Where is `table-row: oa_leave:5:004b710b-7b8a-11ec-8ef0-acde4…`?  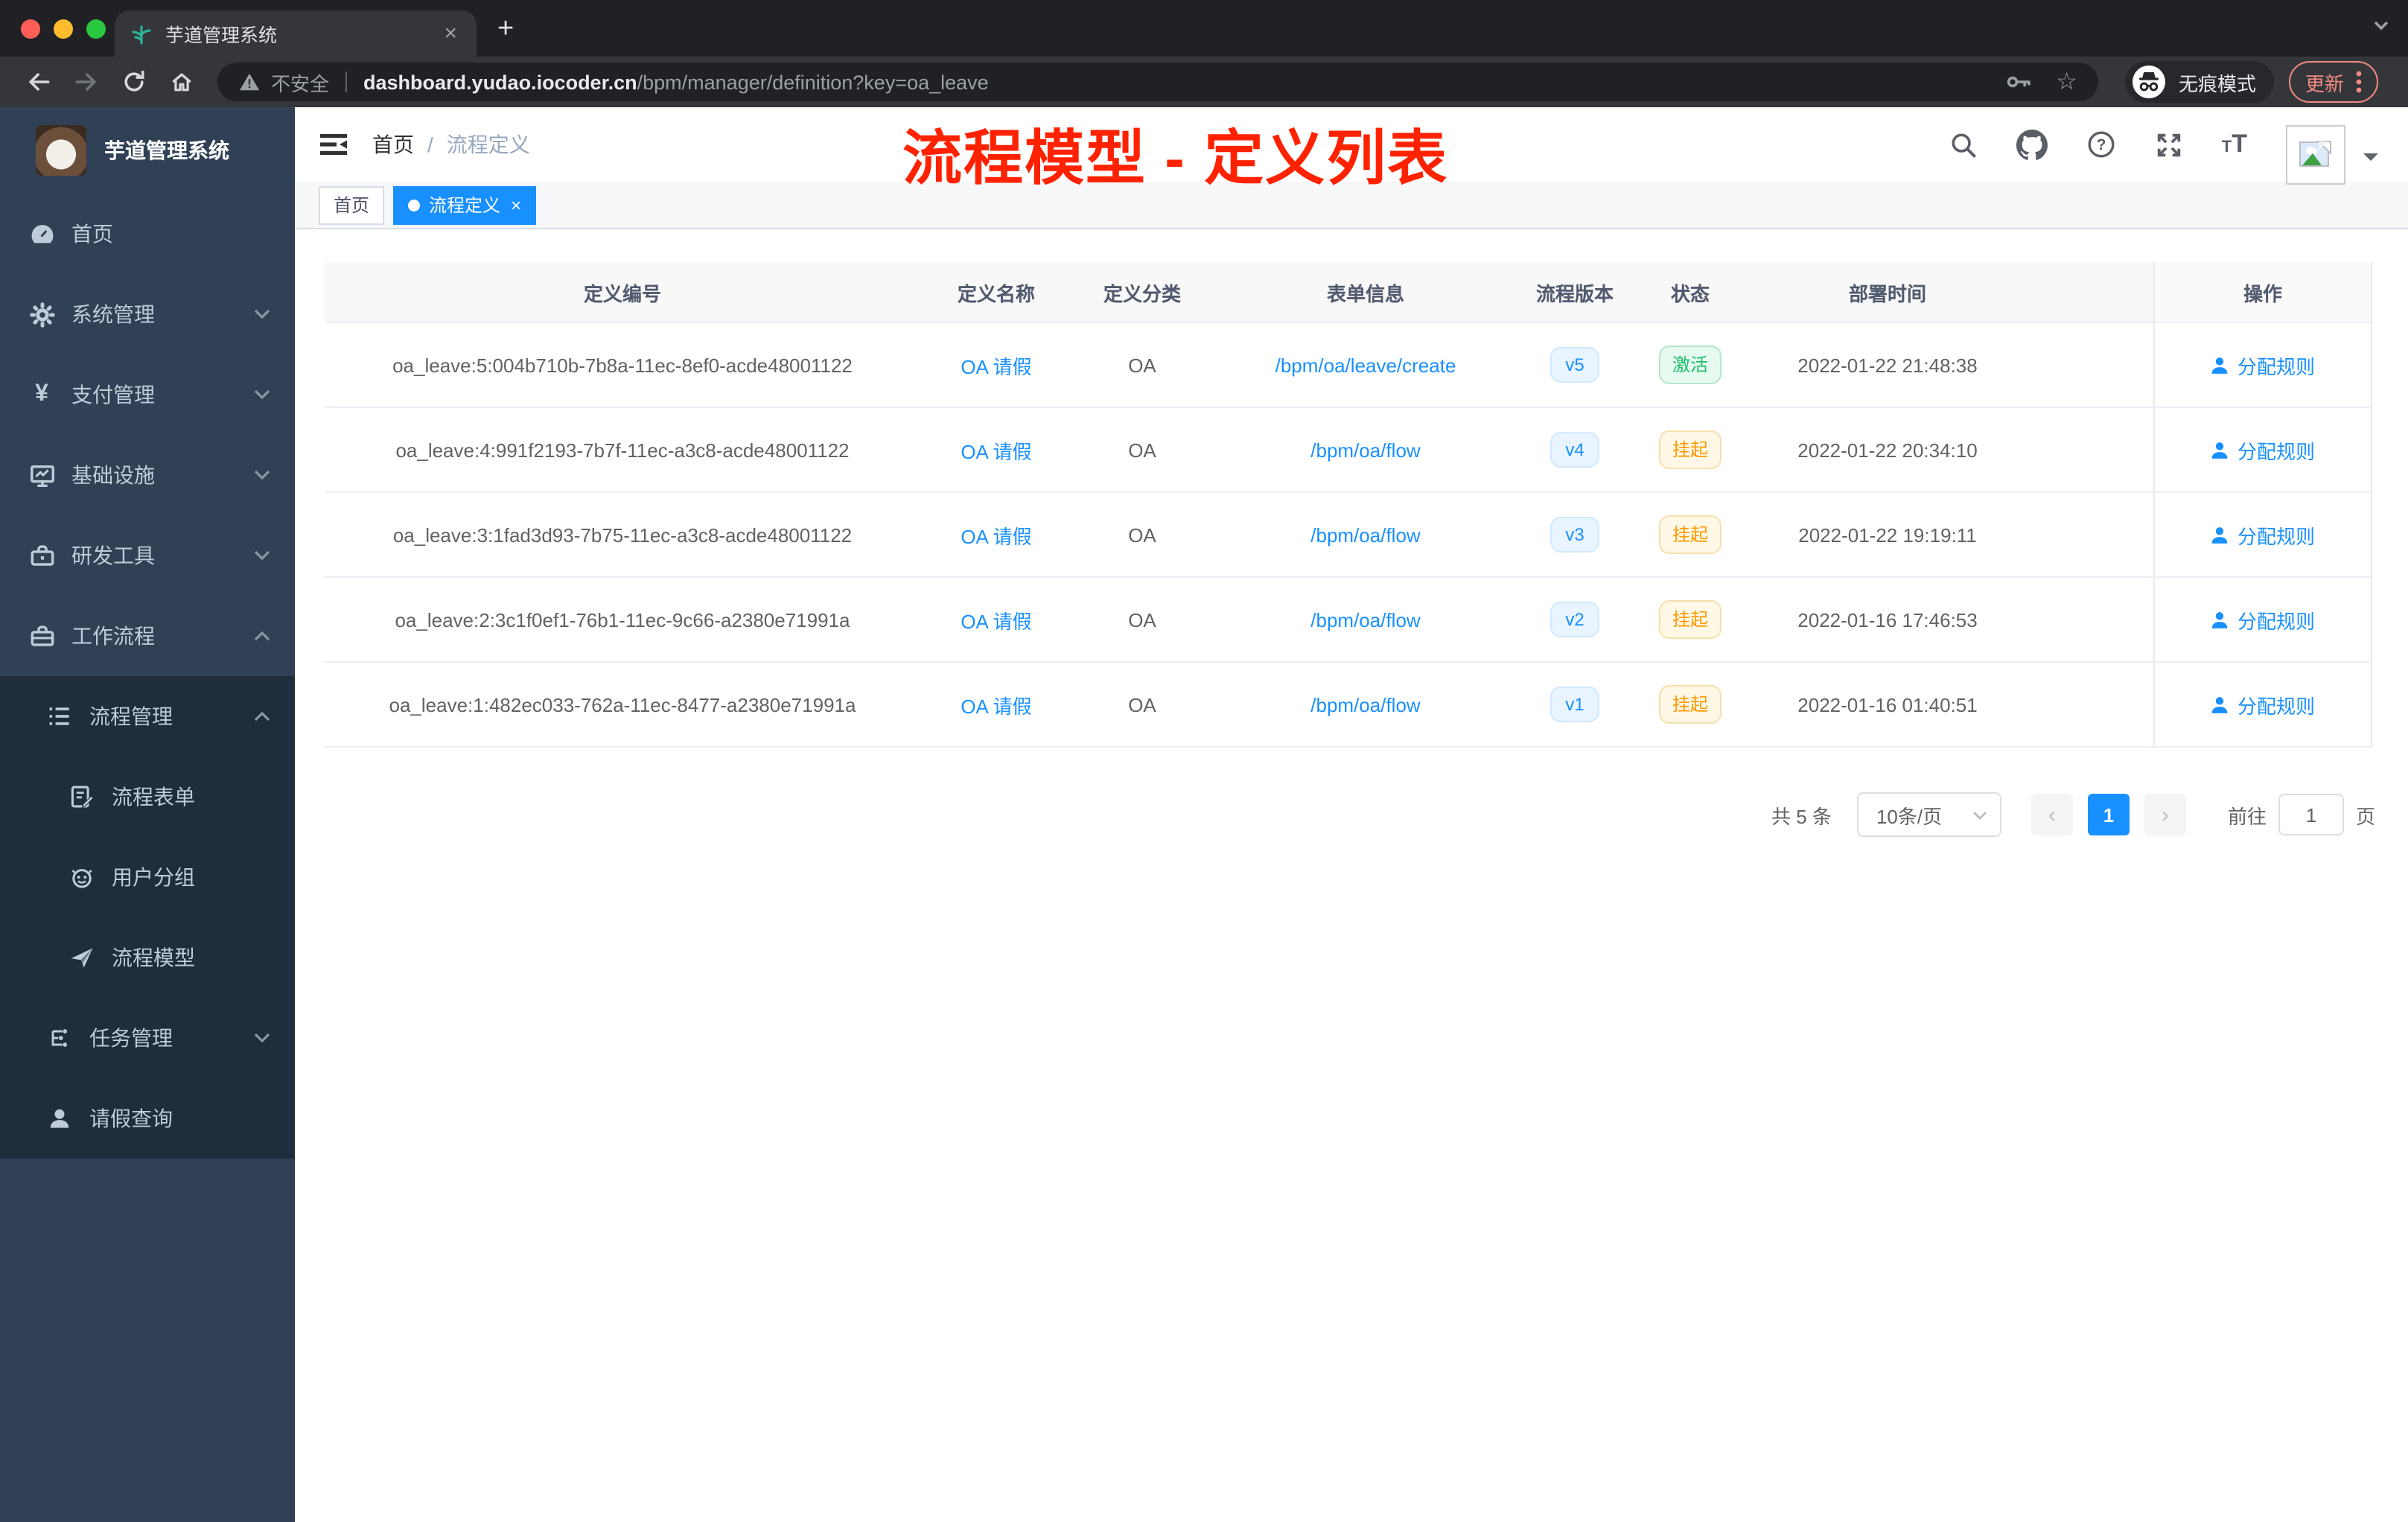
table-row: oa_leave:5:004b710b-7b8a-11ec-8ef0-acde4… is located at coordinates (1348, 365).